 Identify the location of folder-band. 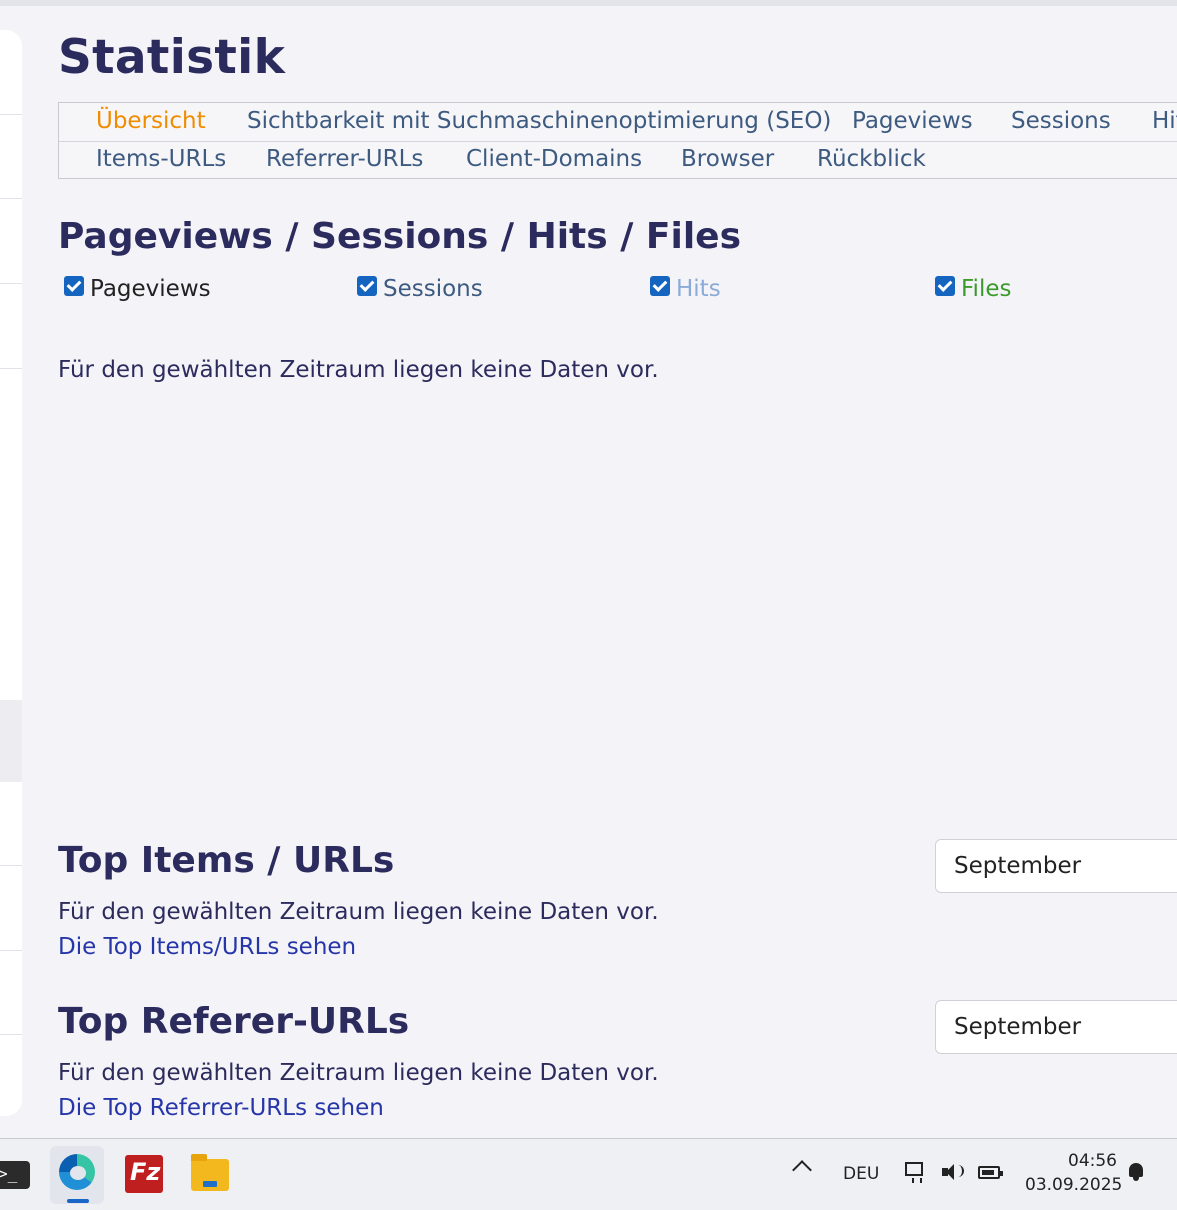
(210, 1184).